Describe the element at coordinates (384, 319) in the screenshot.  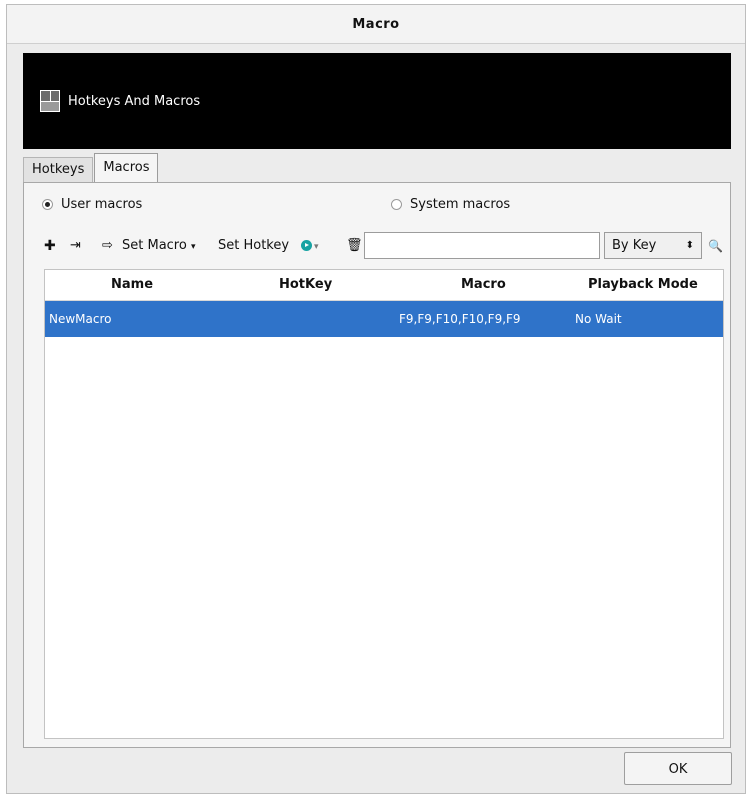
I see `table-row: NewMacro F9,F9,F10,F10,F9,F9 No Wait` at that location.